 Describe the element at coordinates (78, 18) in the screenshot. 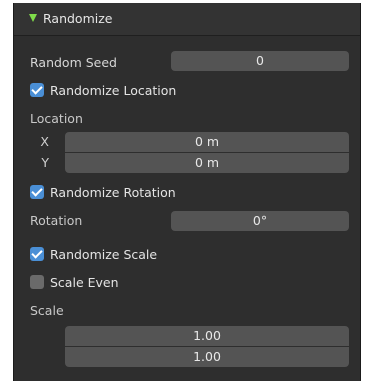

I see `panel-title: Randomize` at that location.